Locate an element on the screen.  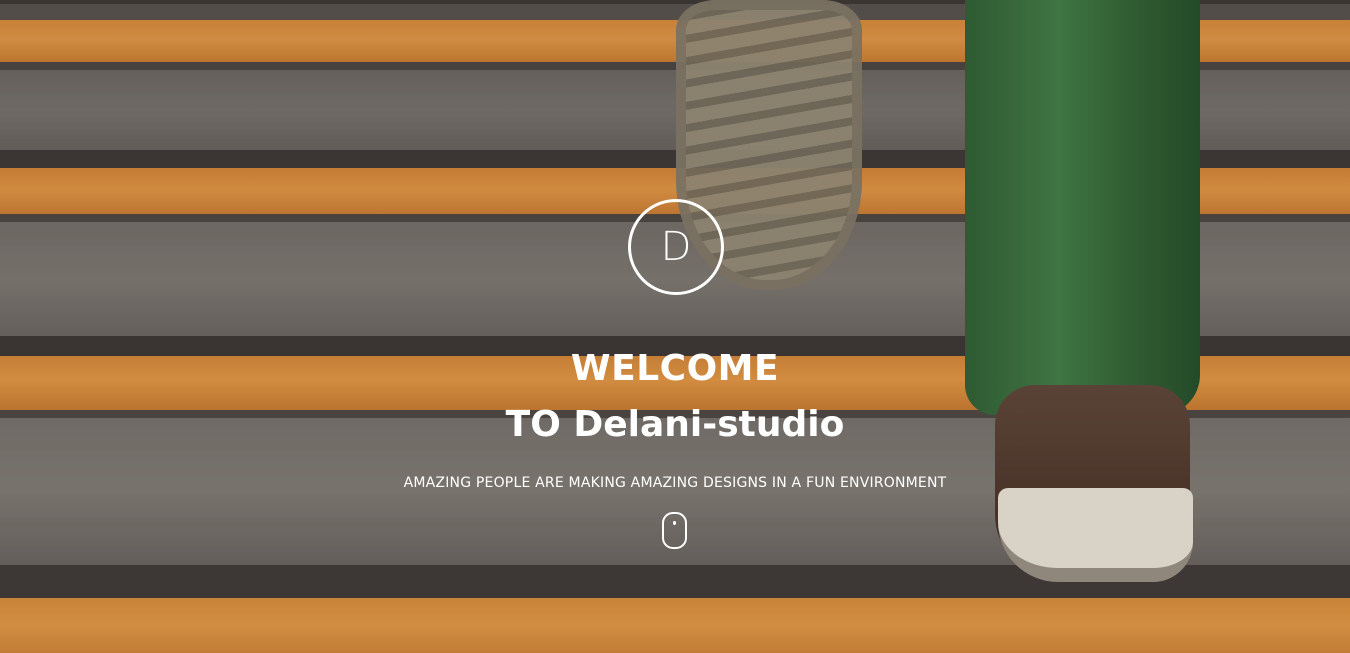
hero-title-line2: TO Delani-studio is located at coordinates (675, 424).